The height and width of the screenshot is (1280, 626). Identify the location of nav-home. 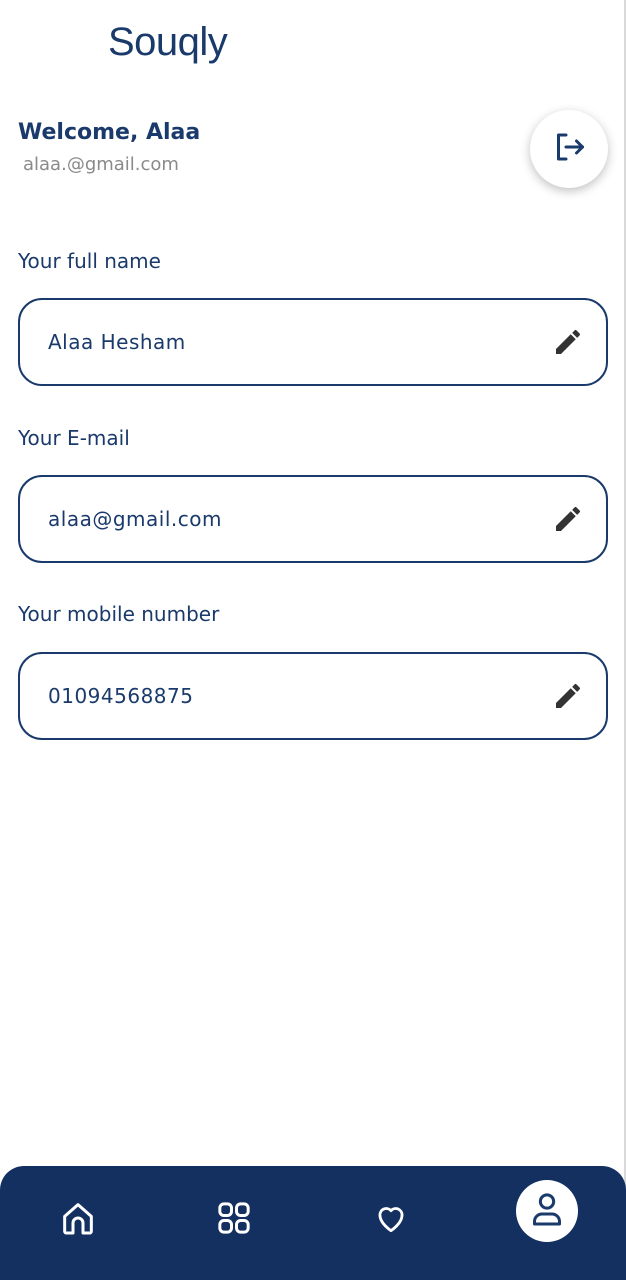
(78, 1220).